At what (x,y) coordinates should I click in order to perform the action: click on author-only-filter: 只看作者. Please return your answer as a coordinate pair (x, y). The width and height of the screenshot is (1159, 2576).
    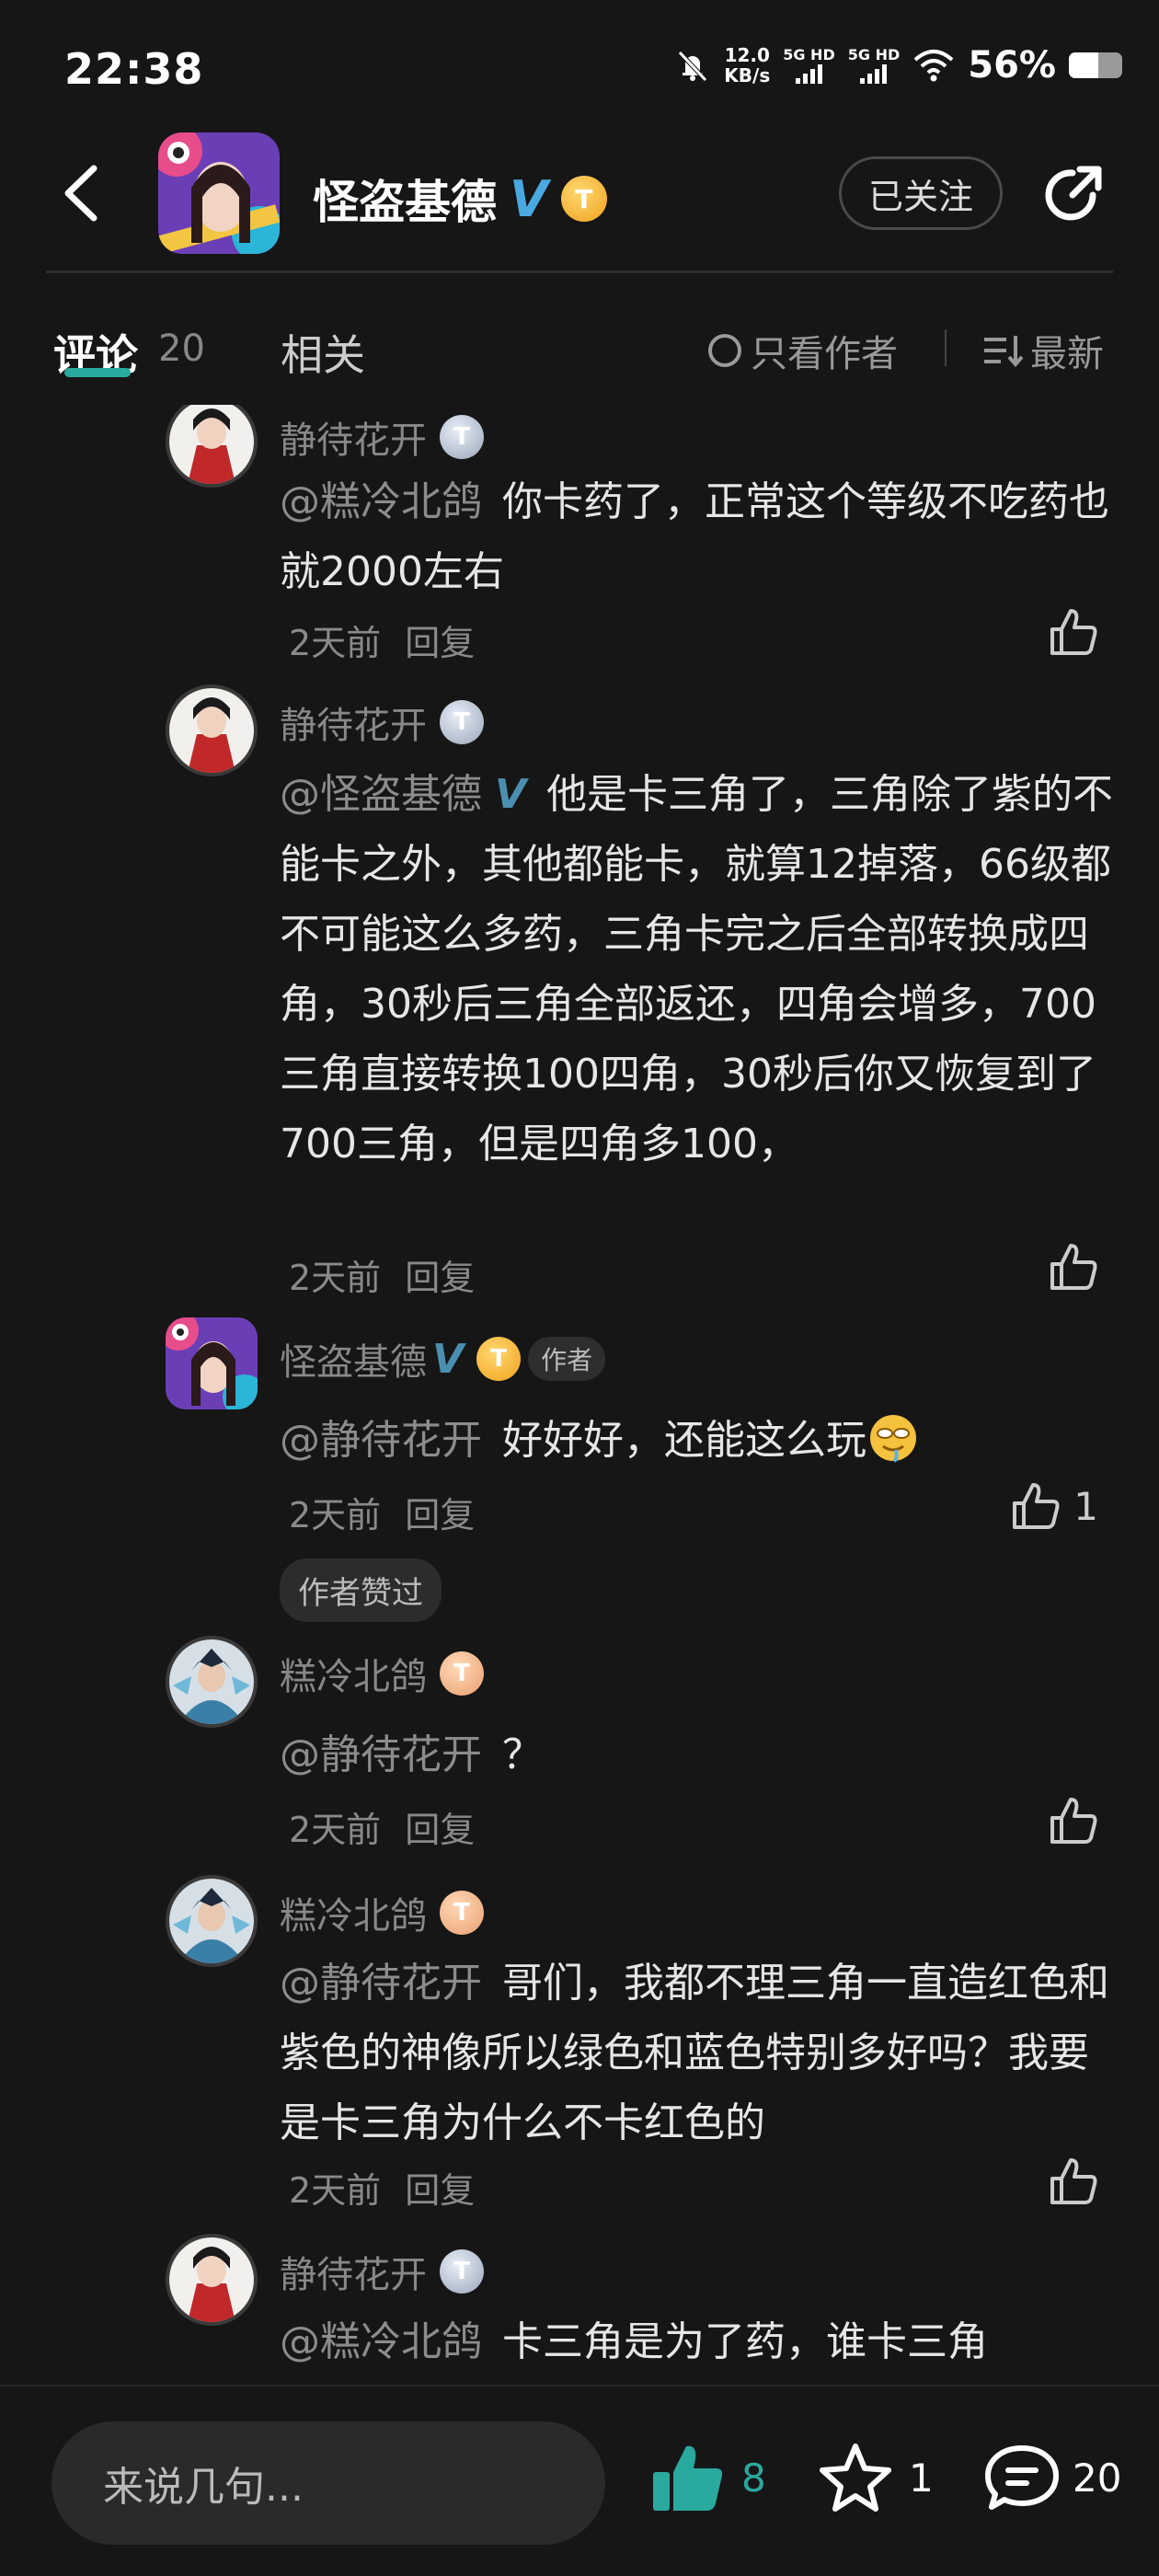
    Looking at the image, I should click on (803, 350).